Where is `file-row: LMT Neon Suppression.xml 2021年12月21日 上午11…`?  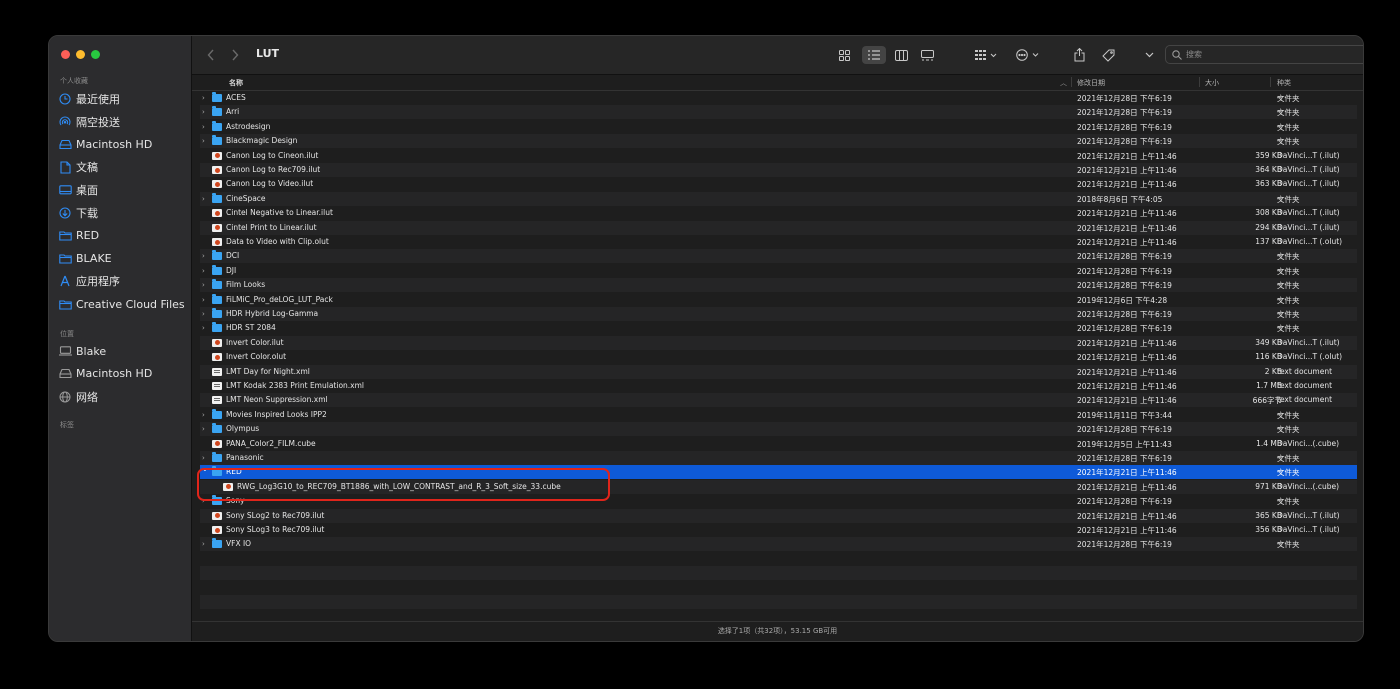
file-row: LMT Neon Suppression.xml 2021年12月21日 上午11… is located at coordinates (778, 400).